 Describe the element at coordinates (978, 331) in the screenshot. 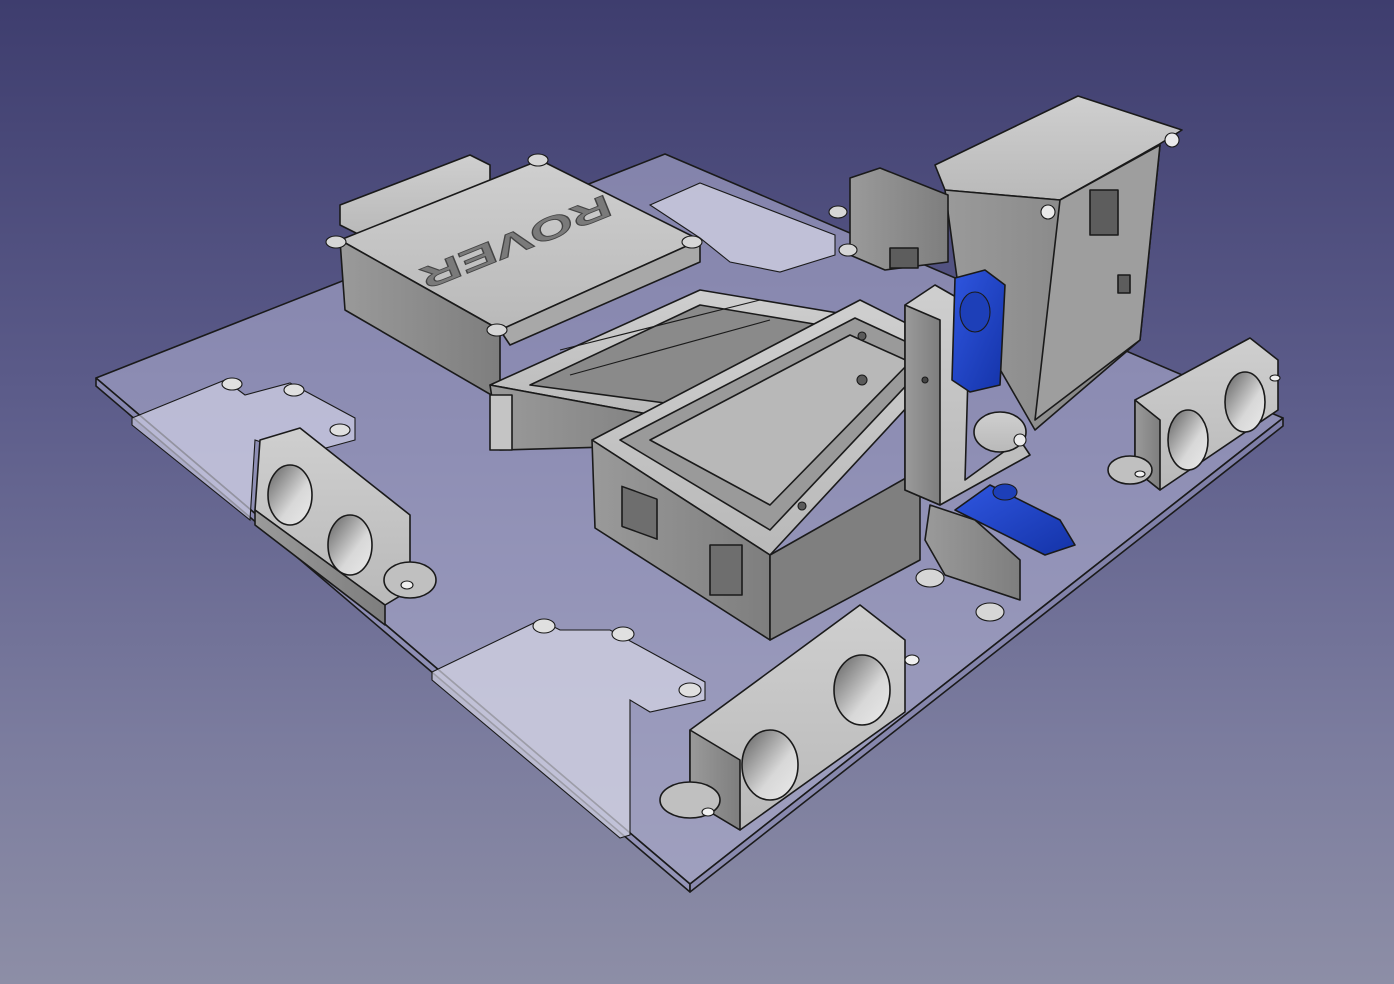

I see `tilt-servo` at that location.